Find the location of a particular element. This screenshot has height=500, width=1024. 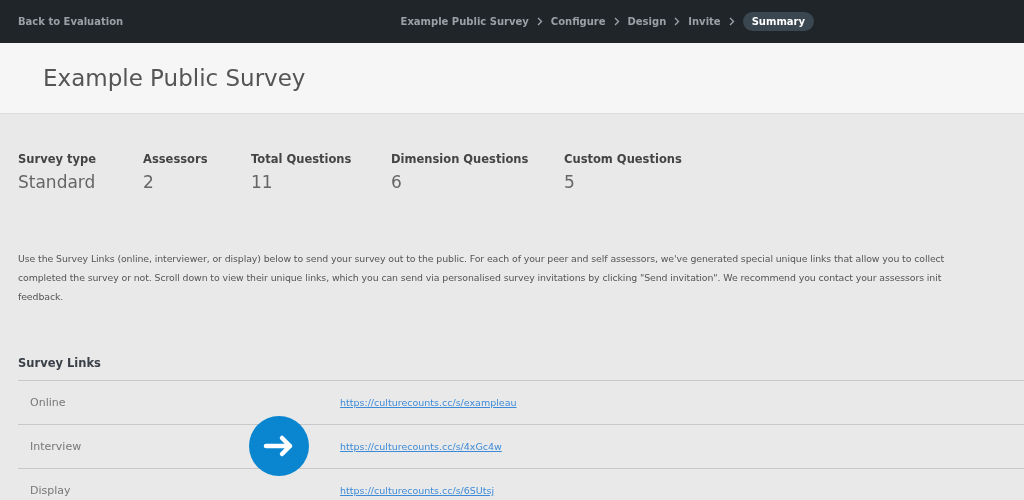

stat-label: Total Questions is located at coordinates (302, 159).